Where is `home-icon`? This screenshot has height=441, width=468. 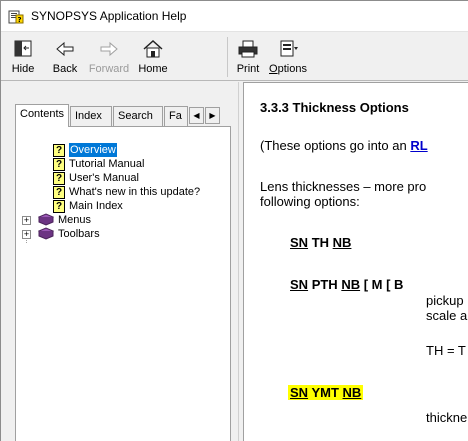 home-icon is located at coordinates (153, 48).